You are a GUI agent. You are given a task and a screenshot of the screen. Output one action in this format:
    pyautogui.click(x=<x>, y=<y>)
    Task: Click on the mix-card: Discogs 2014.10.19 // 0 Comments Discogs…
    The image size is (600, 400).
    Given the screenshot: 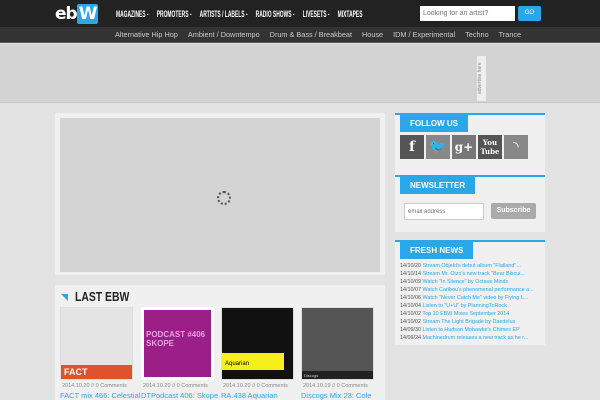 What is the action you would take?
    pyautogui.click(x=337, y=353)
    